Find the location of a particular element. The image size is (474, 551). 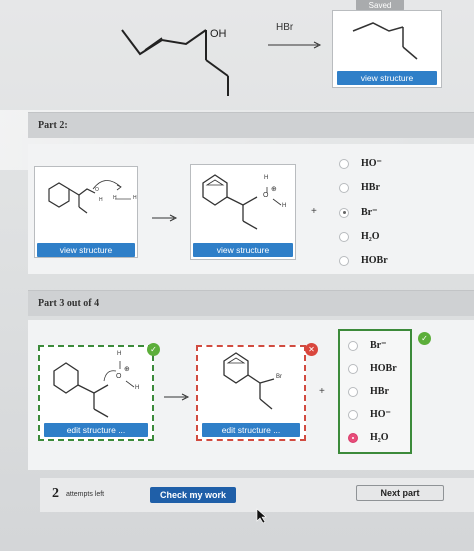

part2-title: Part 2: is located at coordinates (251, 125).